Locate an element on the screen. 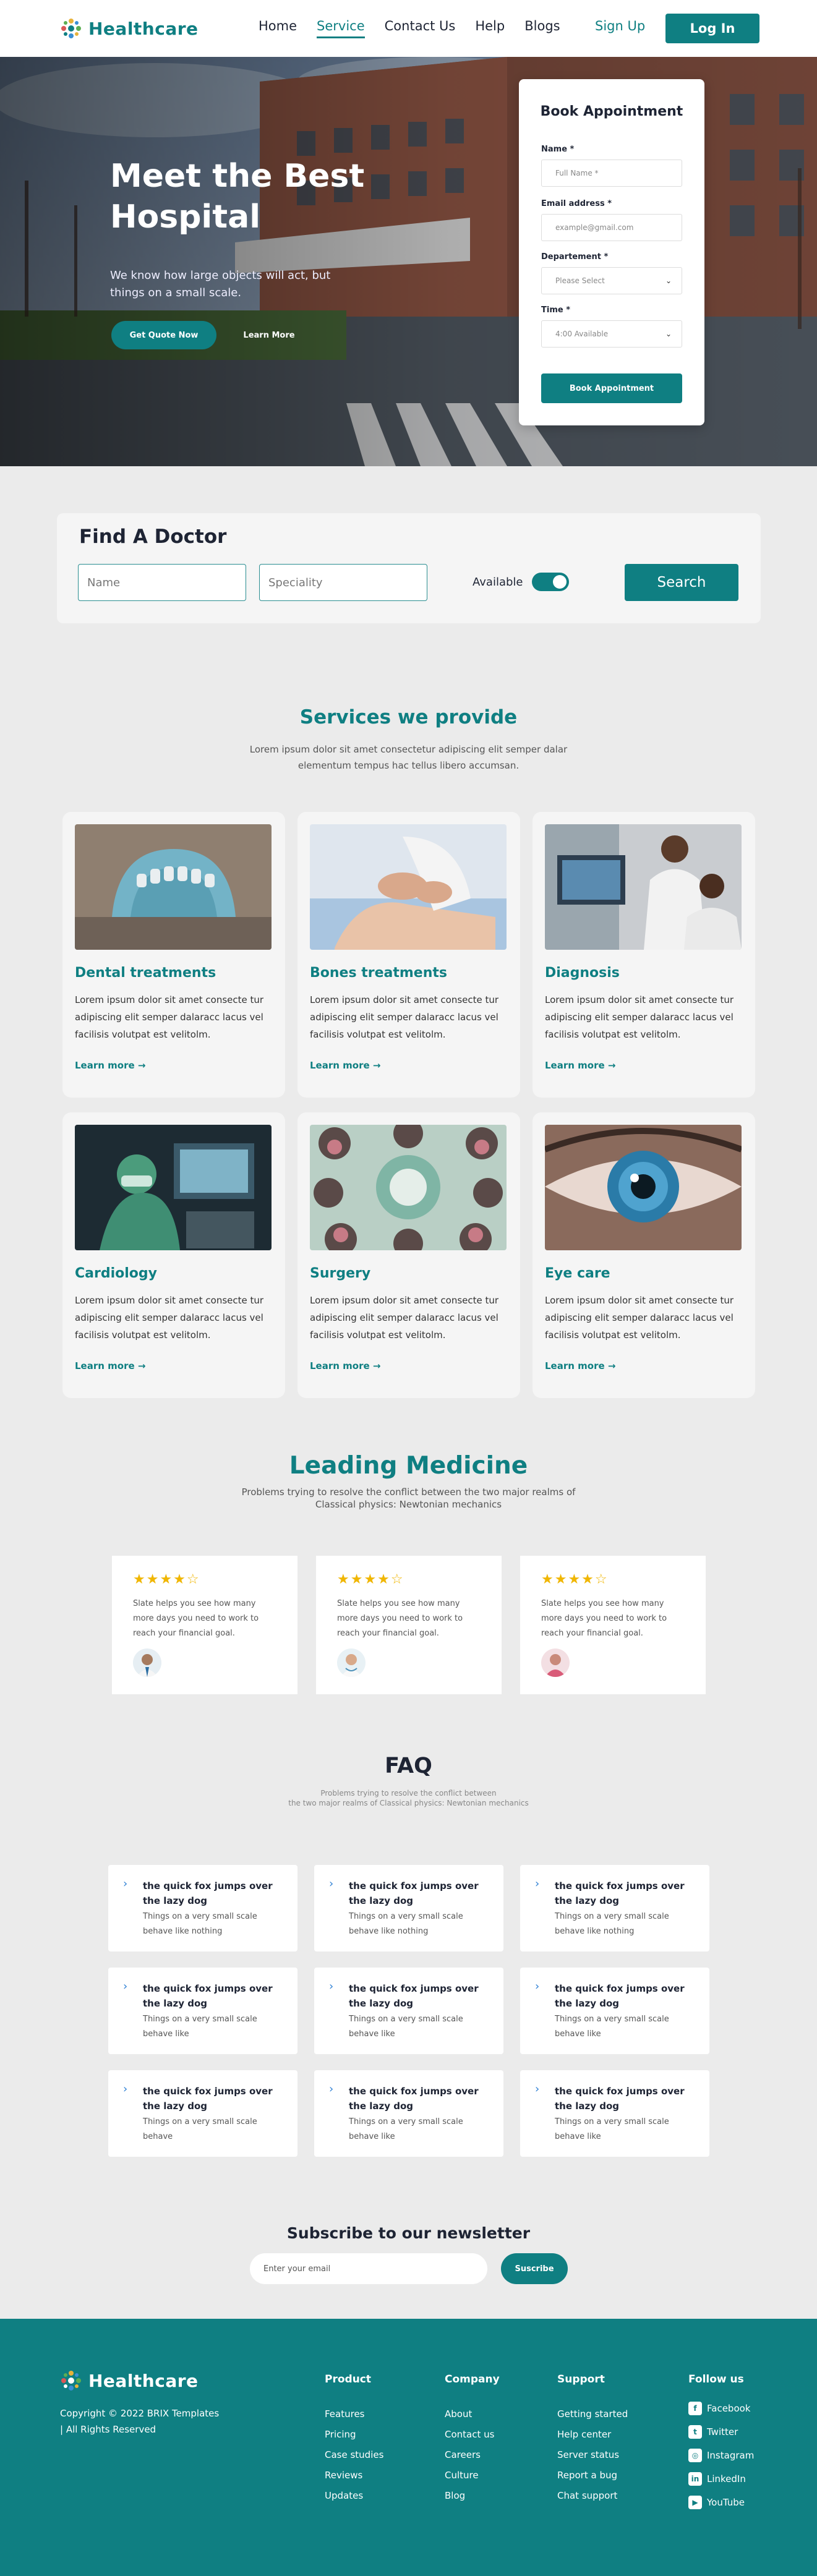 Image resolution: width=817 pixels, height=2576 pixels. footer-col-title: Product is located at coordinates (348, 2379).